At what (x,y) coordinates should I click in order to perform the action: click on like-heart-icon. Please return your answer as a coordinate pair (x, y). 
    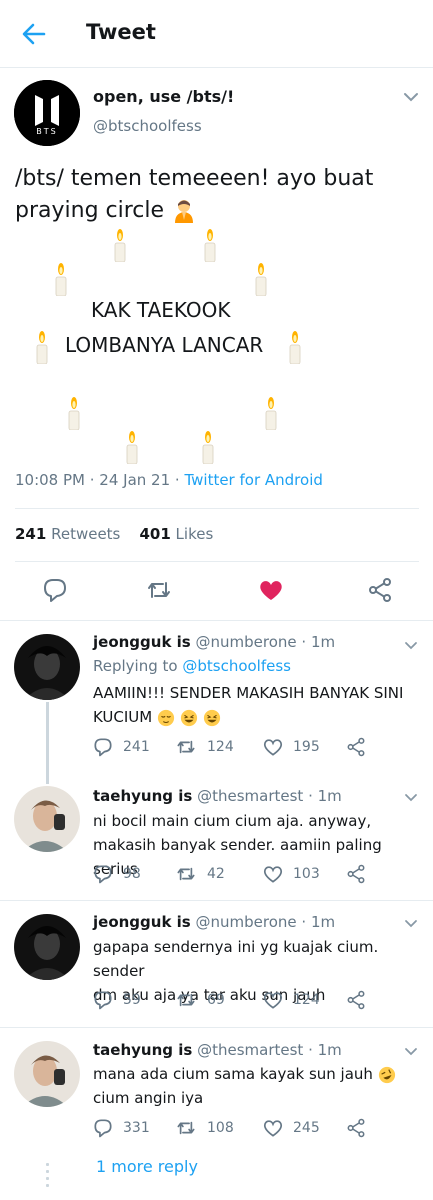
    Looking at the image, I should click on (271, 590).